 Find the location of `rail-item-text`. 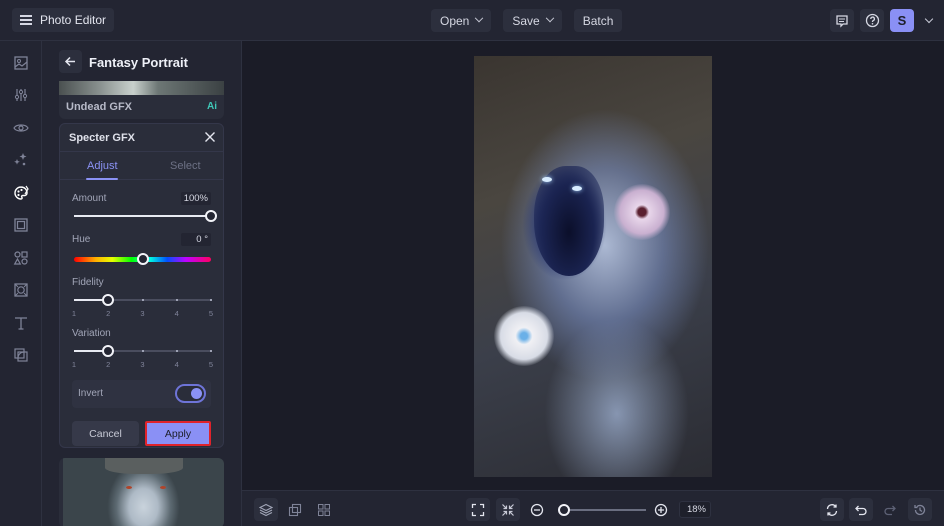

rail-item-text is located at coordinates (21, 323).